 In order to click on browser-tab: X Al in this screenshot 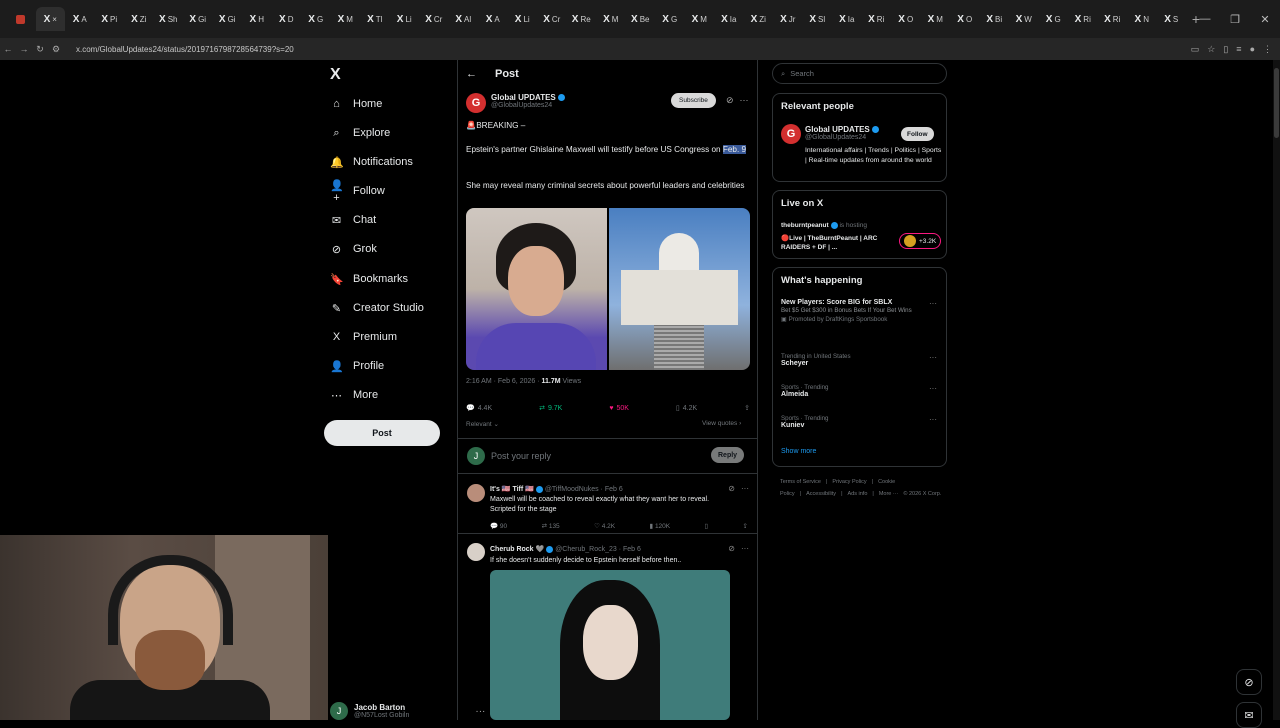, I will do `click(464, 19)`.